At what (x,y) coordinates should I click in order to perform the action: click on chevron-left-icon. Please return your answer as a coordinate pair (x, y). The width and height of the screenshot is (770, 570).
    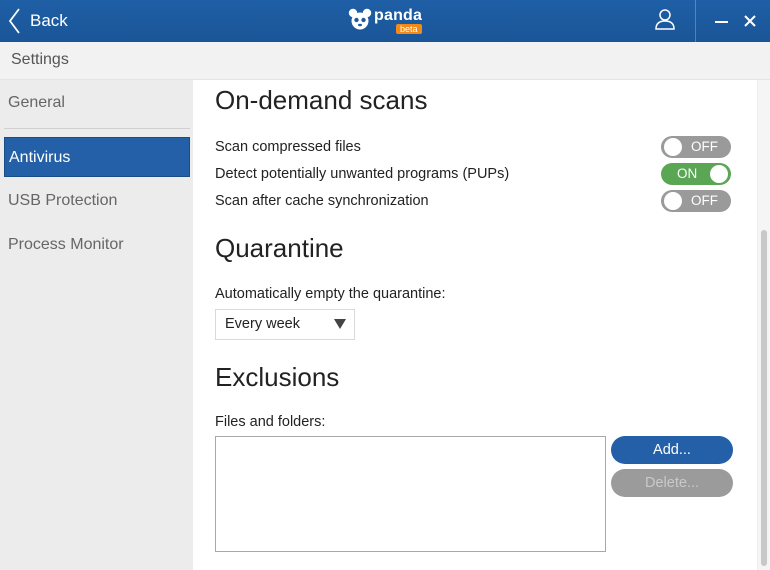
    Looking at the image, I should click on (14, 21).